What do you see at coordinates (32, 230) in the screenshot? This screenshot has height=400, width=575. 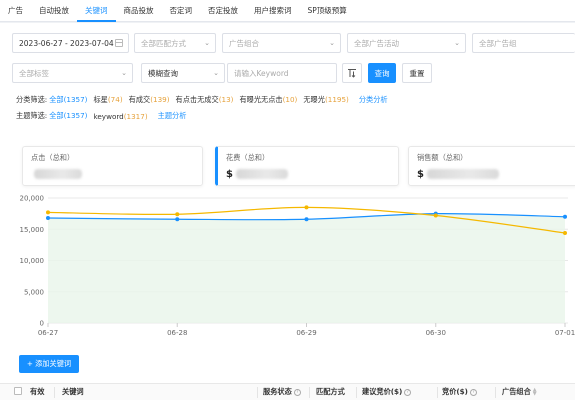 I see `y-tick-label: 15,000` at bounding box center [32, 230].